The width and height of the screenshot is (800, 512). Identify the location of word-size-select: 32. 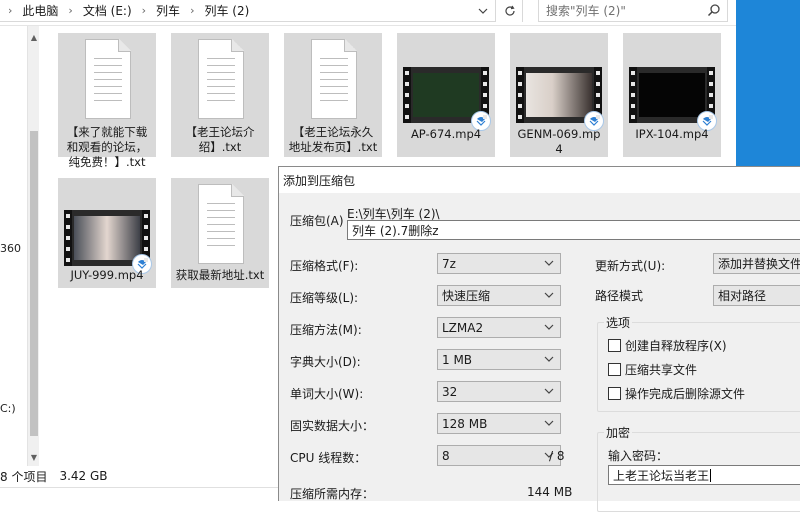
(499, 391).